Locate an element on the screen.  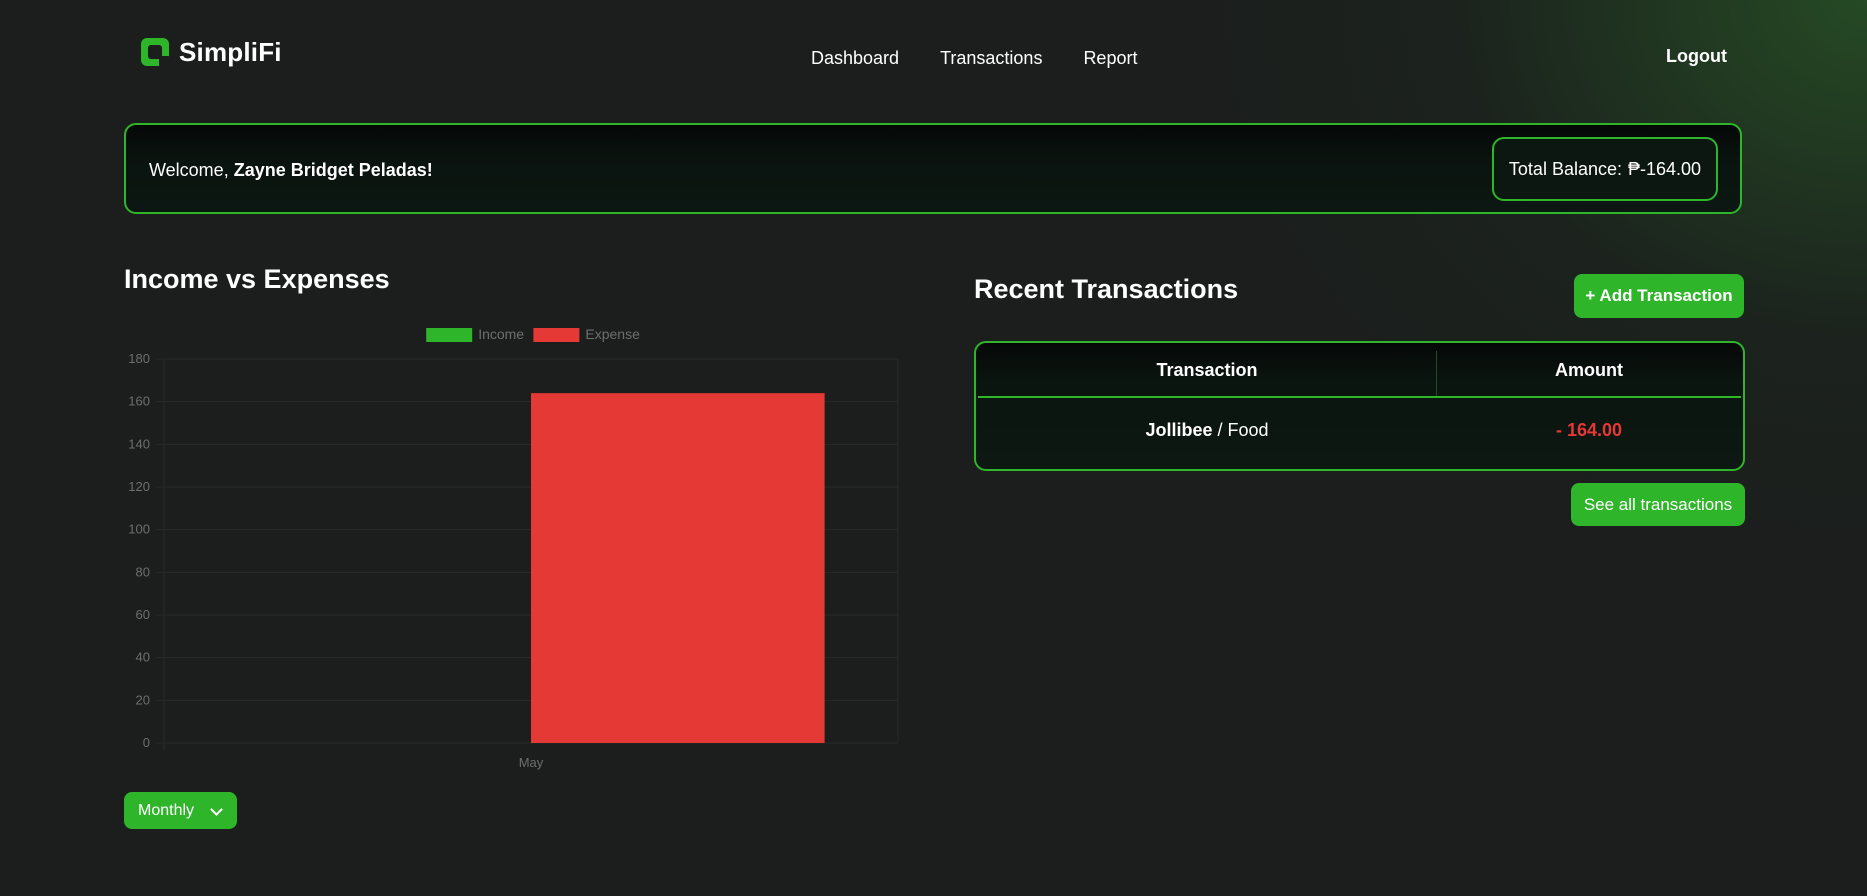
table-header: Transaction Amount is located at coordinates (1359, 370).